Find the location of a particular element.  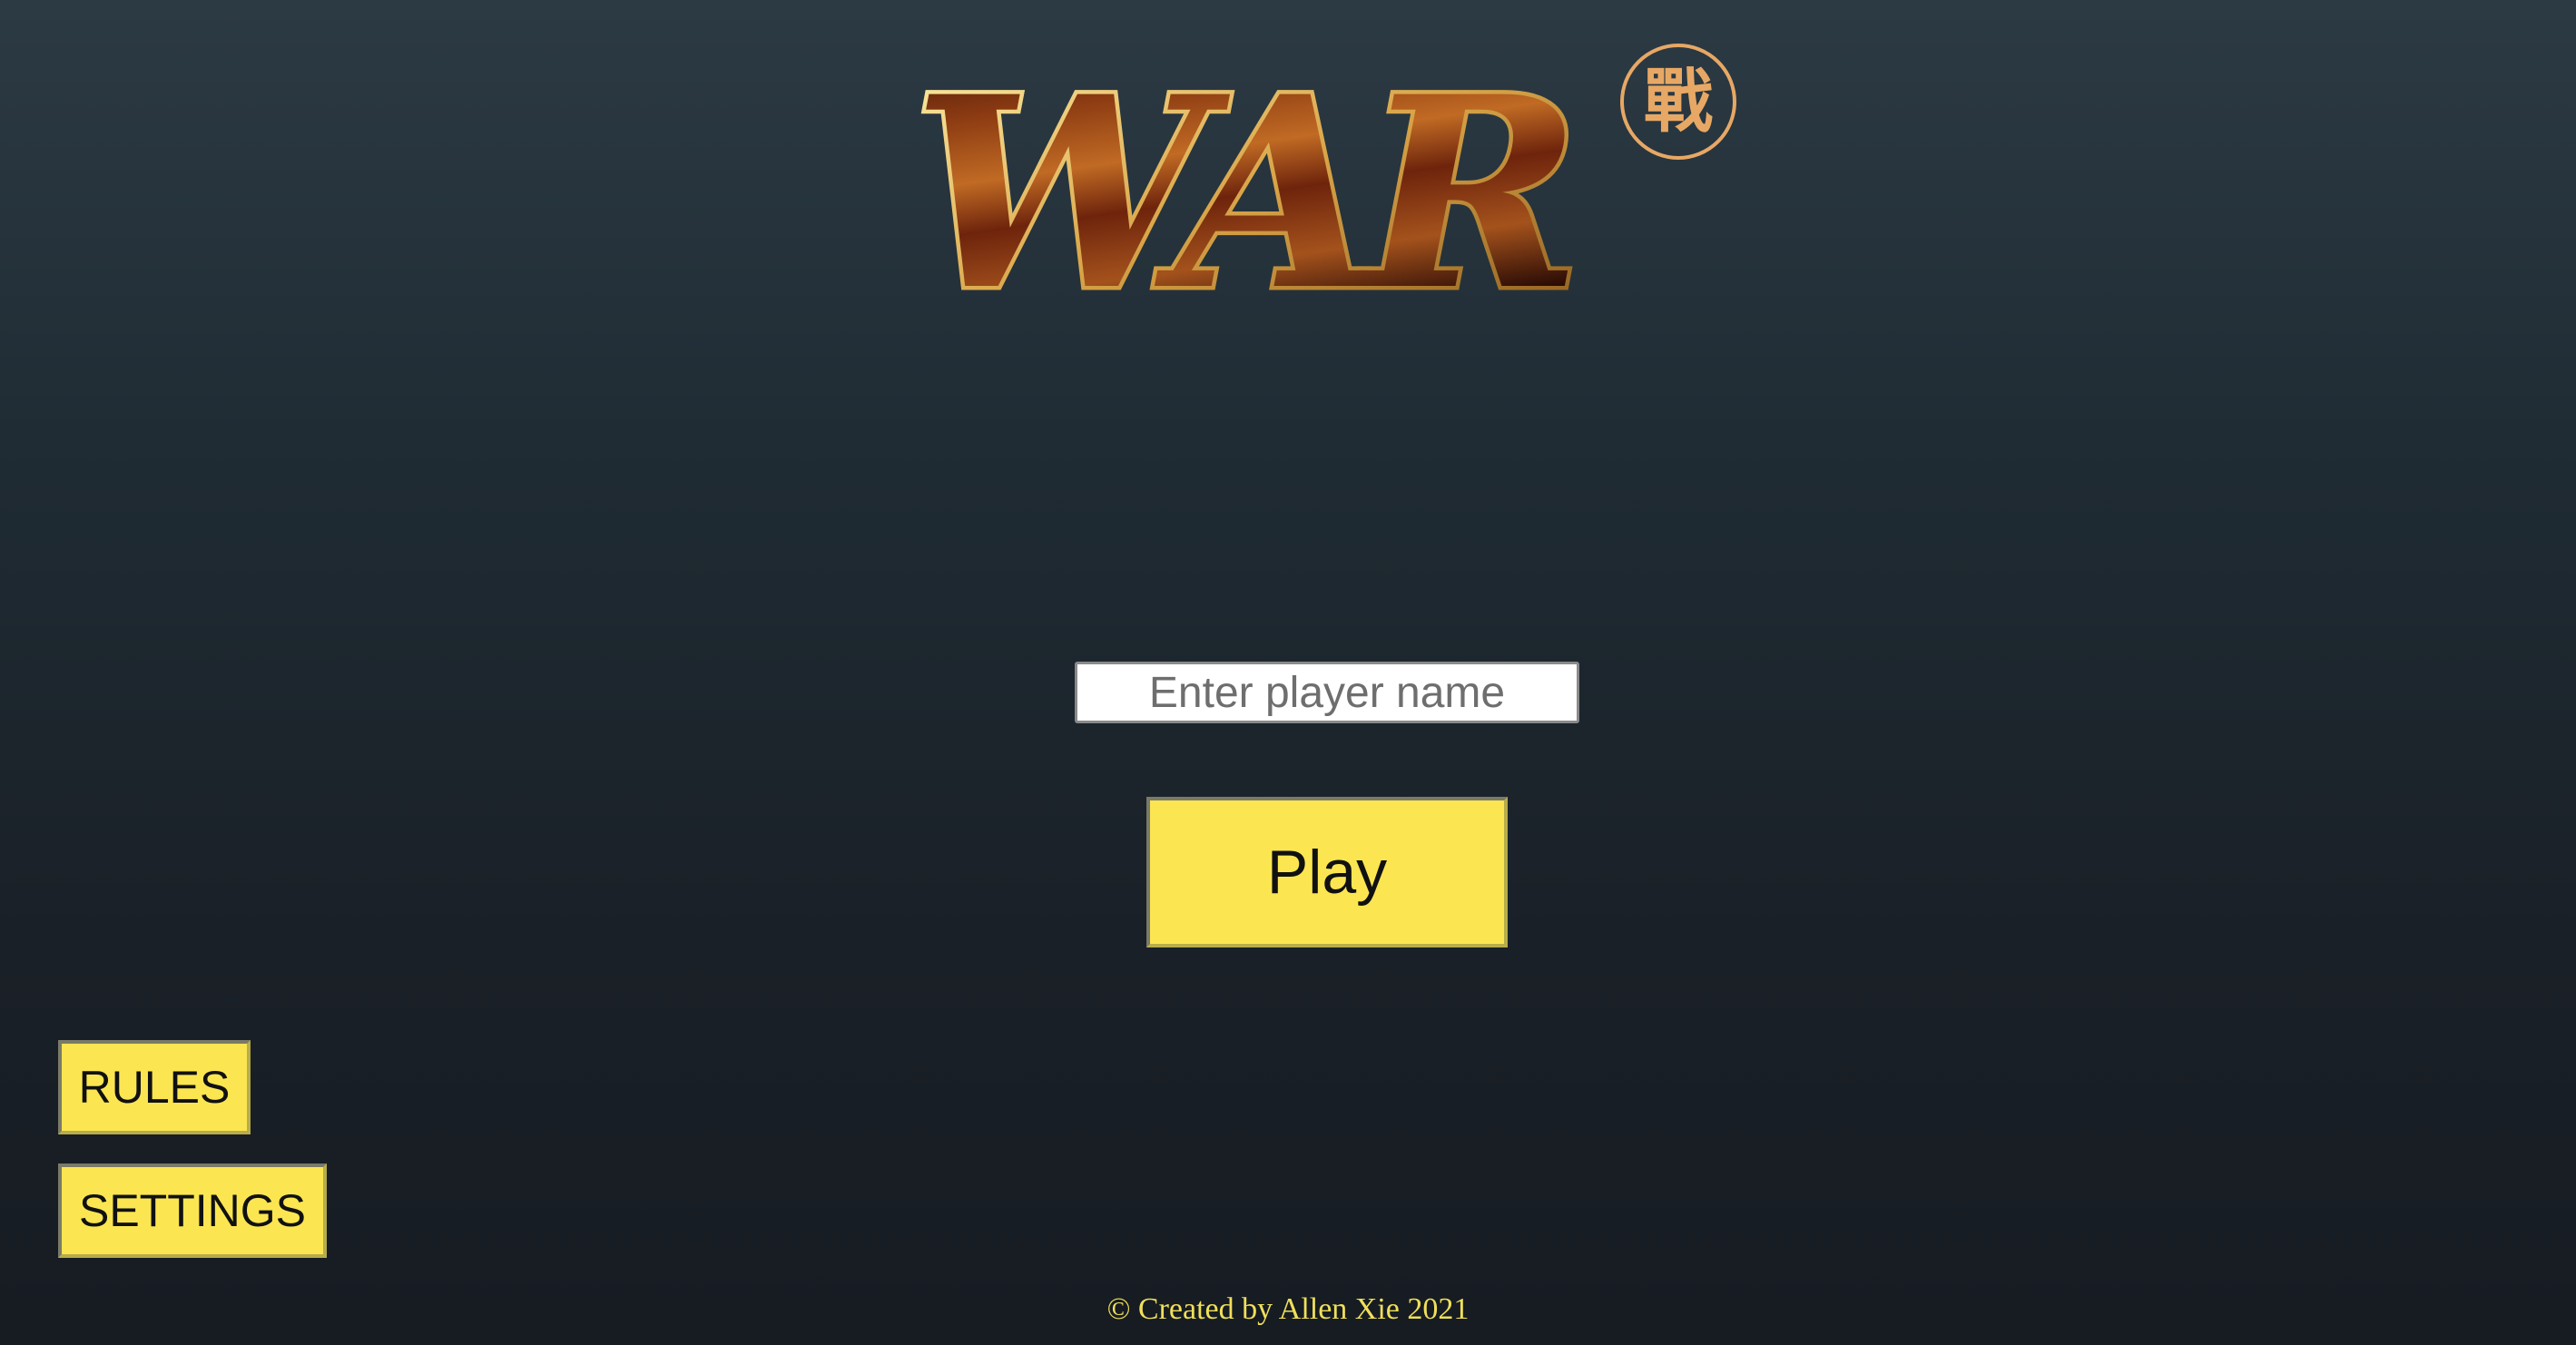

war-logo: WAR is located at coordinates (1239, 181).